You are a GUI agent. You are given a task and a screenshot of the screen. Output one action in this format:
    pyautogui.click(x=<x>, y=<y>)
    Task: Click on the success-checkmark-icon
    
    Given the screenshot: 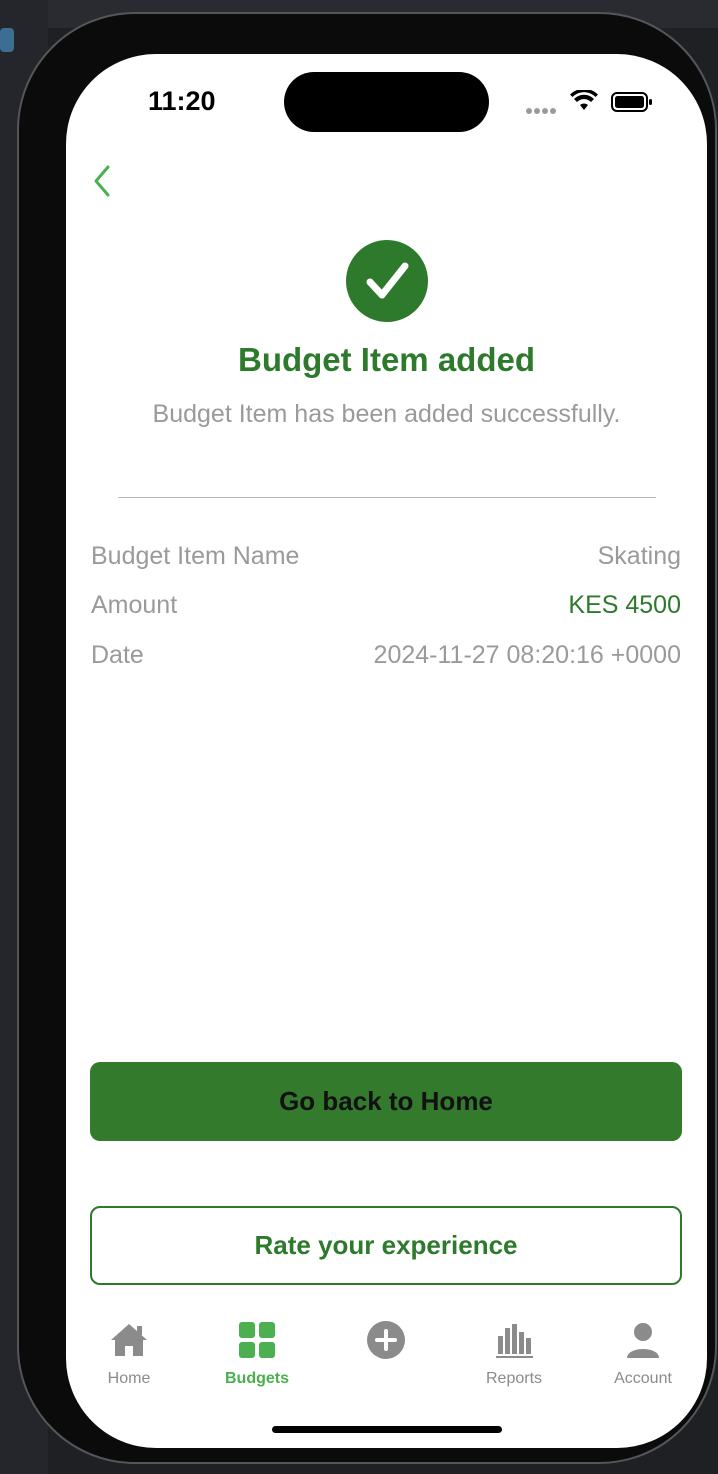 What is the action you would take?
    pyautogui.click(x=387, y=281)
    